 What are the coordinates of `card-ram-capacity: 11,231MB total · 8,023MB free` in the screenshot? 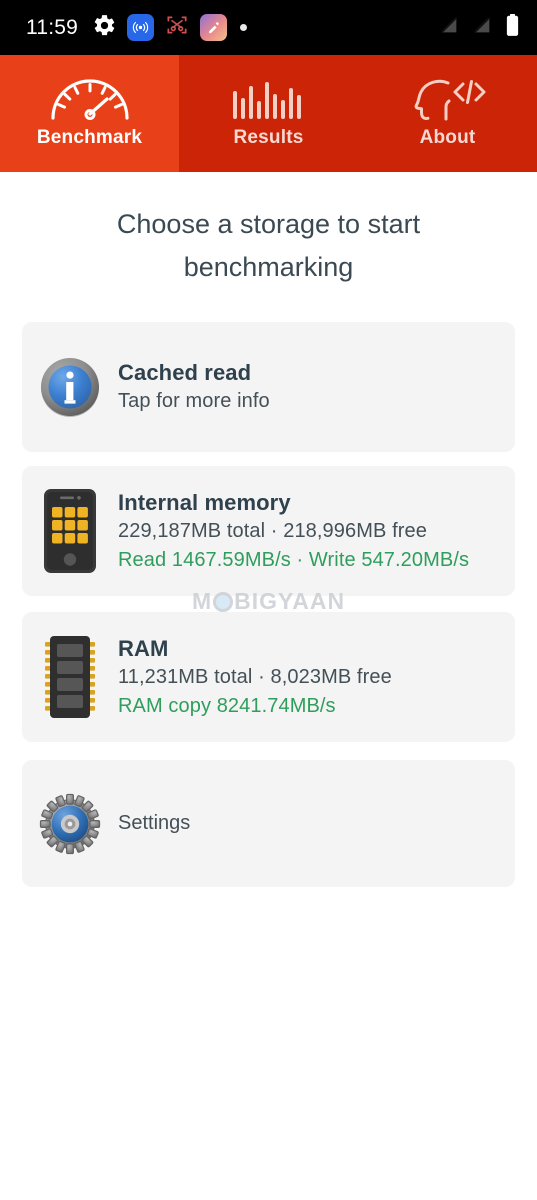 It's located at (255, 676).